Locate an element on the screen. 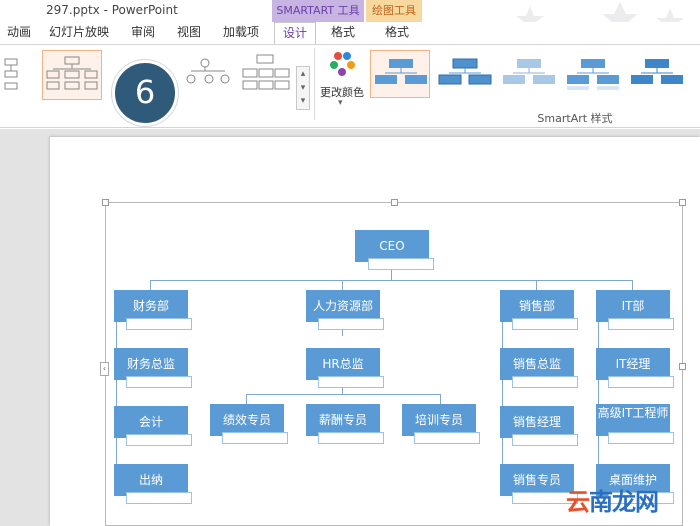 The height and width of the screenshot is (526, 700). tab-drawing-format: 格式 is located at coordinates (397, 33).